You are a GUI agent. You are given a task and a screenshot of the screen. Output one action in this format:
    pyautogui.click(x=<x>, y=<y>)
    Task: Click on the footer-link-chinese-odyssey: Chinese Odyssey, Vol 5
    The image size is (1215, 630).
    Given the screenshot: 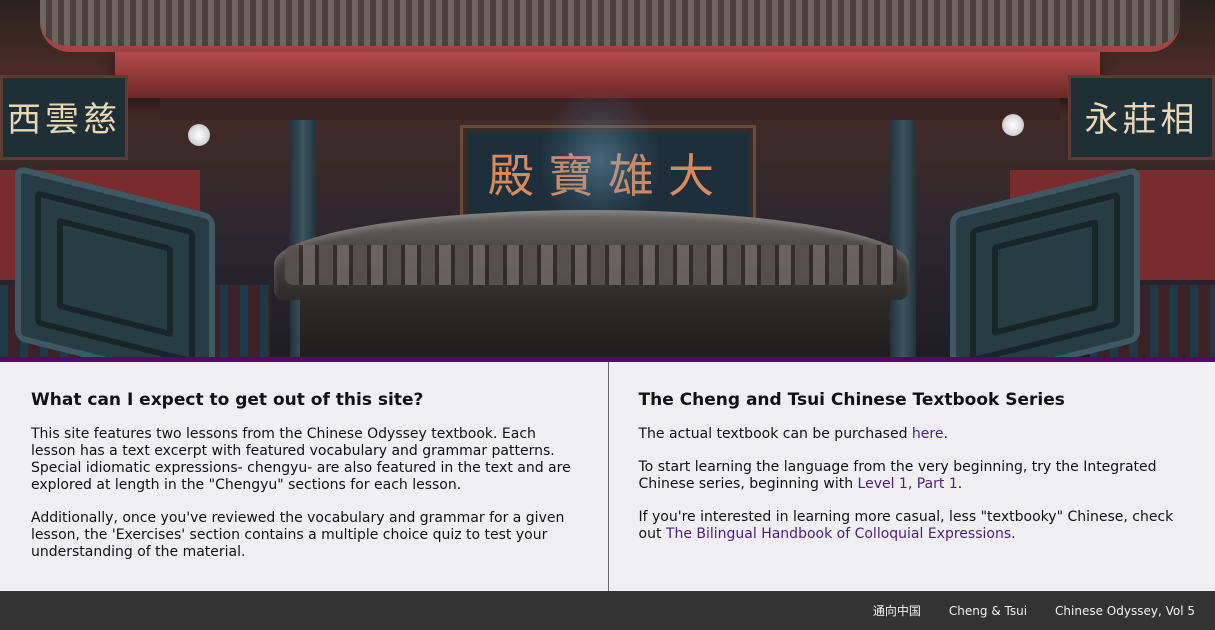 What is the action you would take?
    pyautogui.click(x=1125, y=611)
    